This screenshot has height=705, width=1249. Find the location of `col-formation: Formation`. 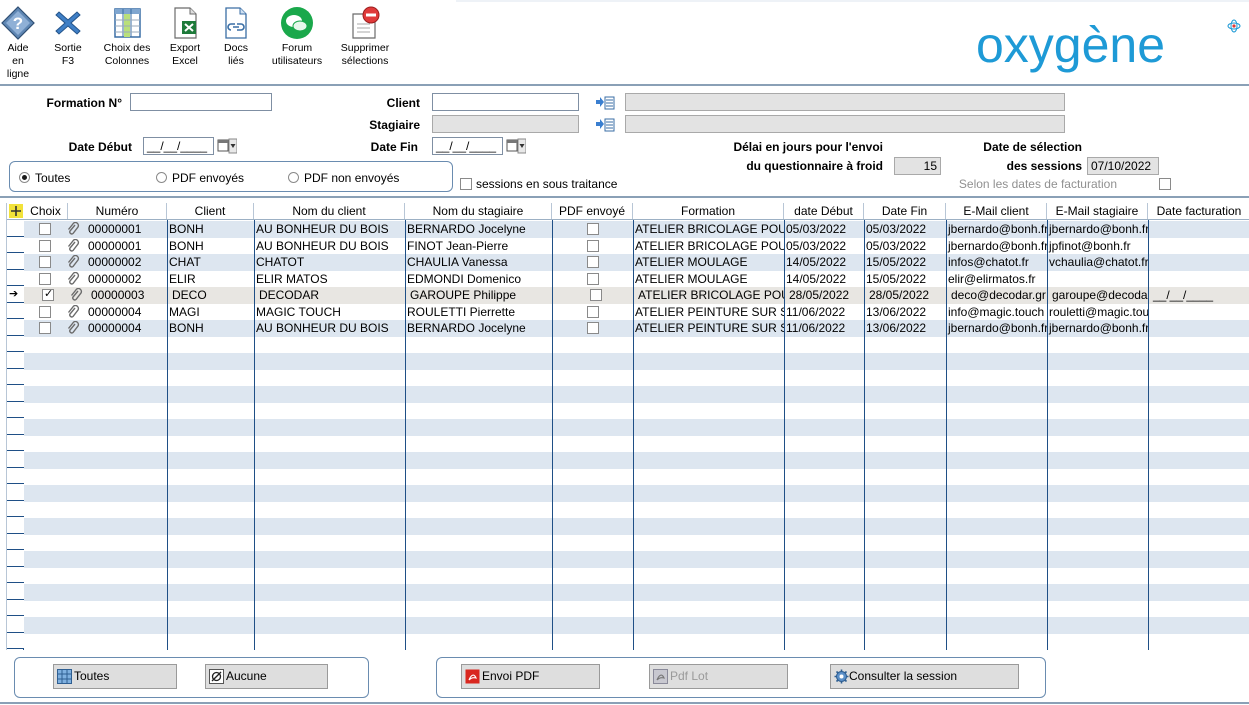

col-formation: Formation is located at coordinates (708, 211).